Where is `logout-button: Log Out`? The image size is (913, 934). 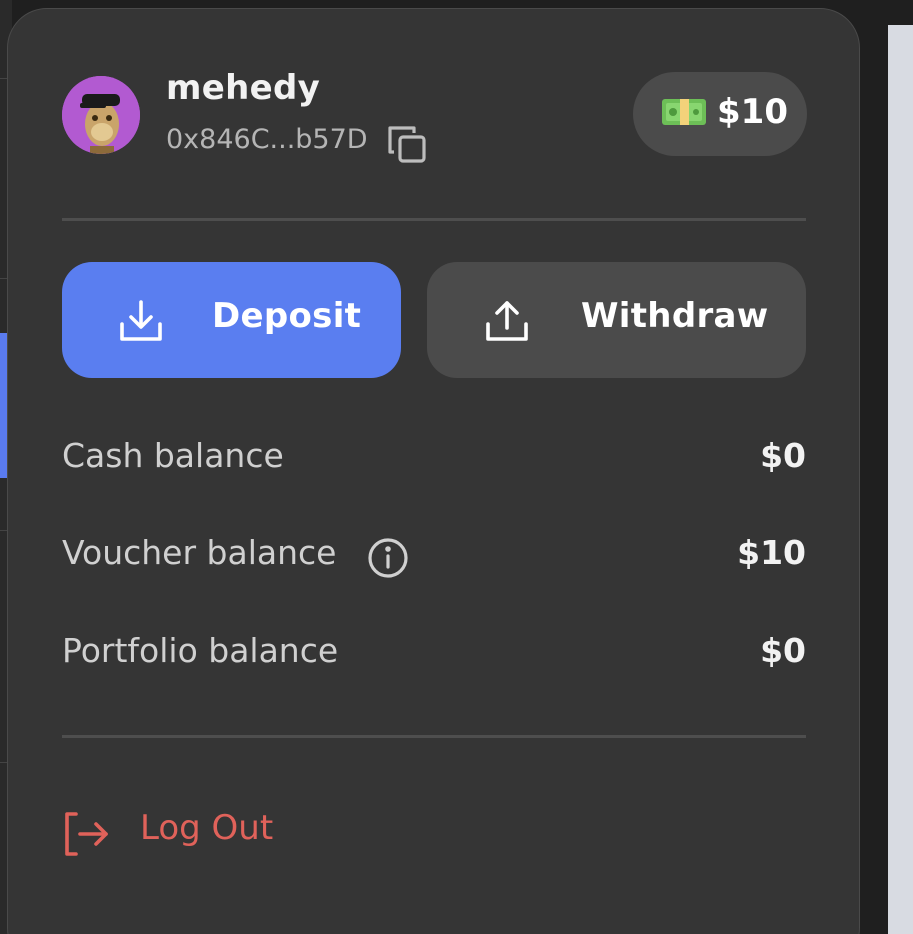 logout-button: Log Out is located at coordinates (182, 833).